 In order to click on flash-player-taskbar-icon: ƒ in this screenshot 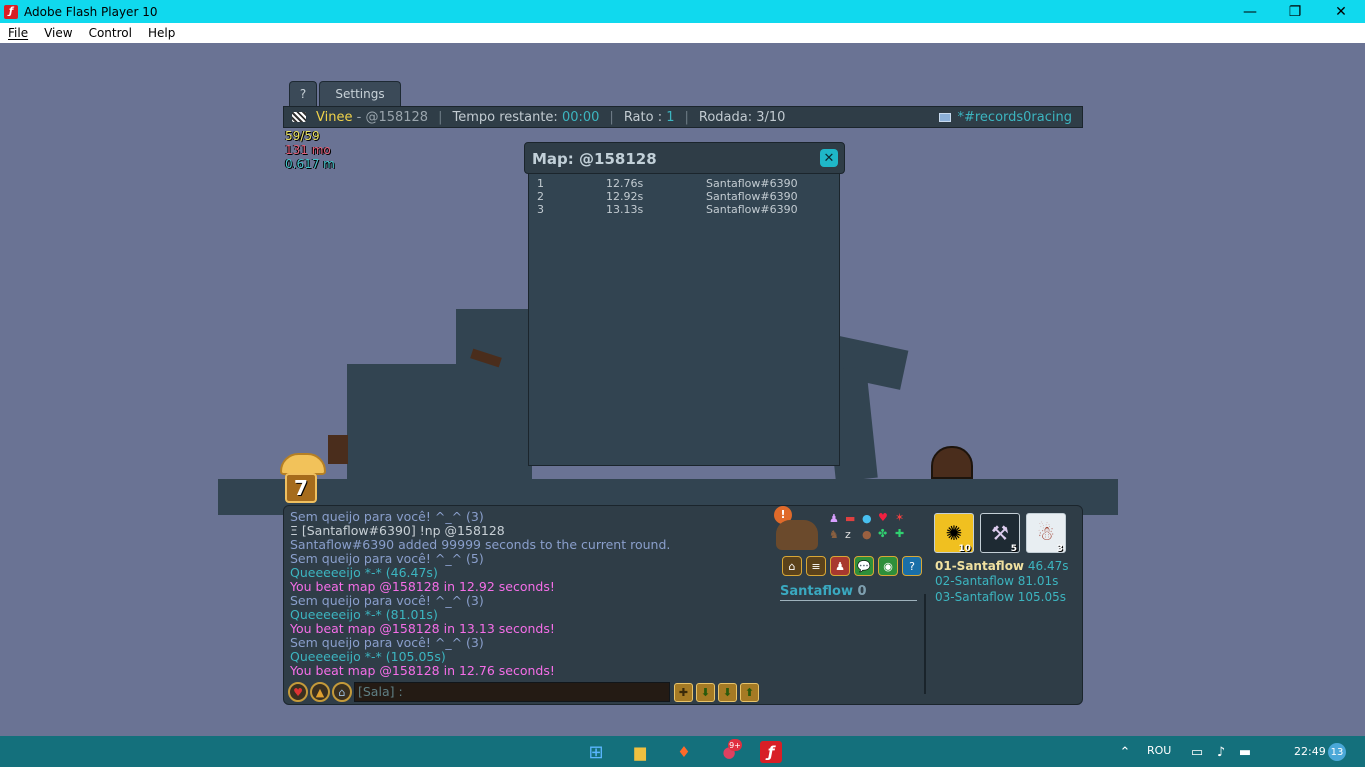, I will do `click(771, 752)`.